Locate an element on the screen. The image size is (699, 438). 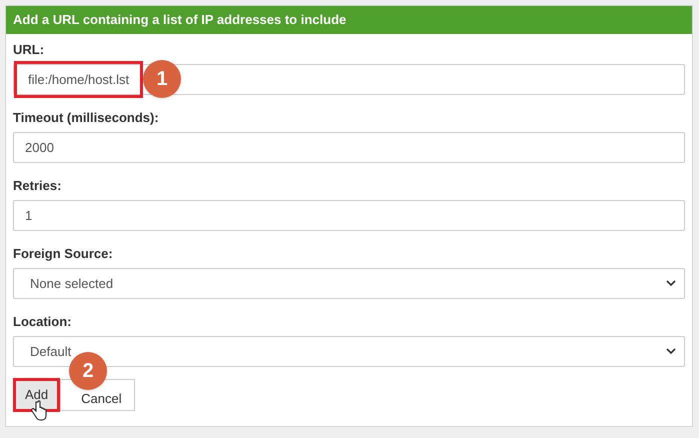
field-label: Retries: is located at coordinates (37, 186).